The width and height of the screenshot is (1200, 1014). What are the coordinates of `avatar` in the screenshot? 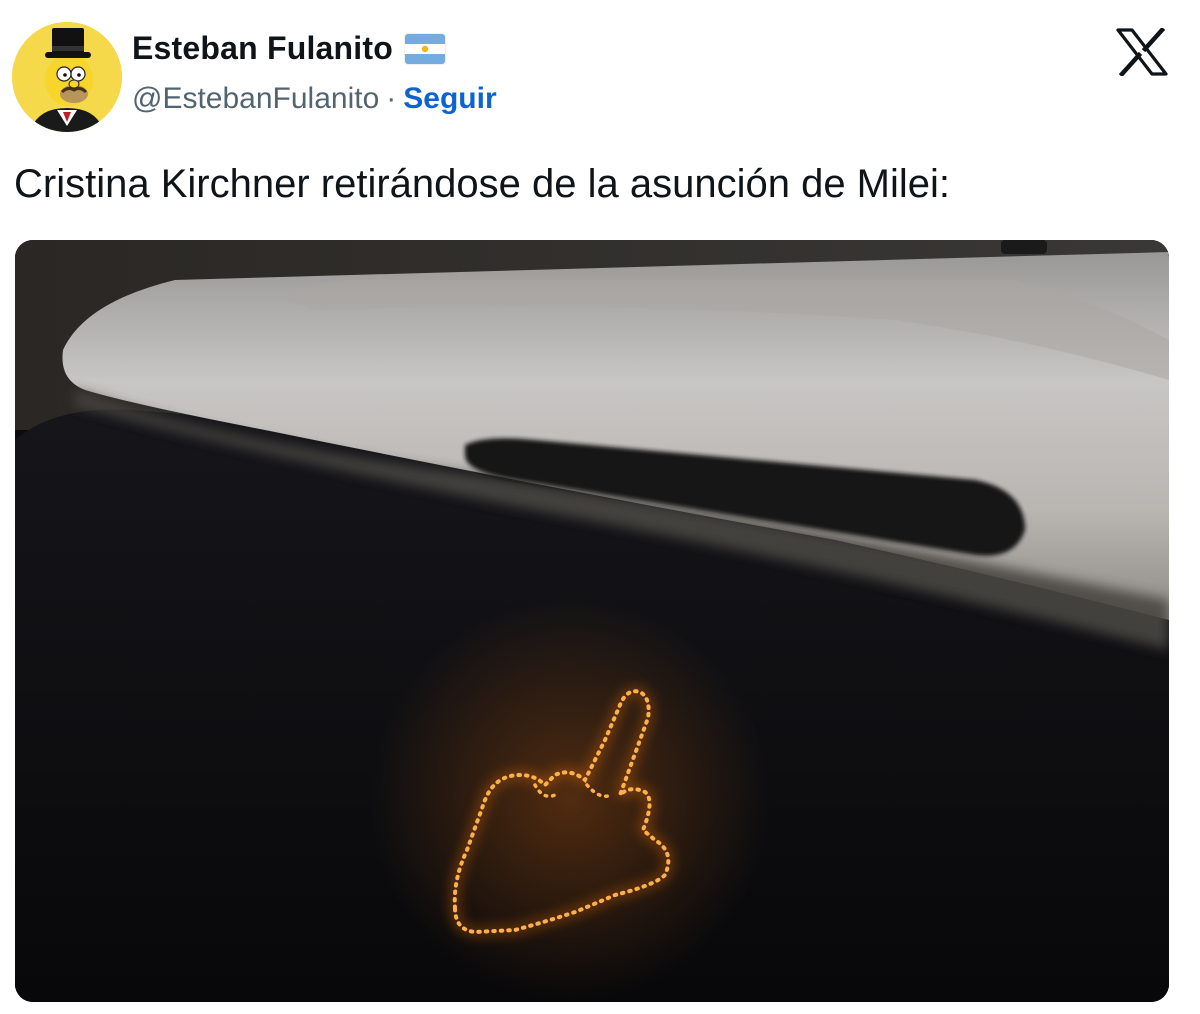 It's located at (67, 77).